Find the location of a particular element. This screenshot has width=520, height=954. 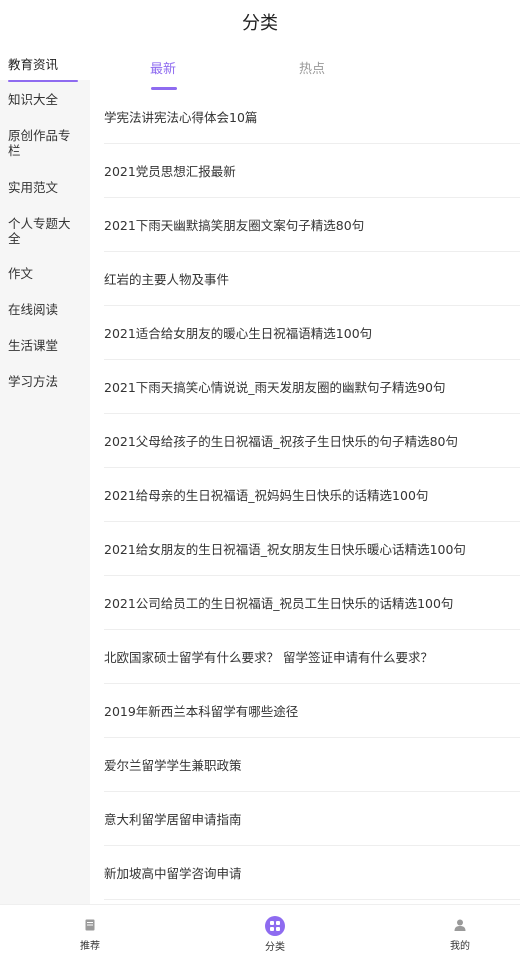

tabbar-item-recommend: 推荐 is located at coordinates (90, 929).